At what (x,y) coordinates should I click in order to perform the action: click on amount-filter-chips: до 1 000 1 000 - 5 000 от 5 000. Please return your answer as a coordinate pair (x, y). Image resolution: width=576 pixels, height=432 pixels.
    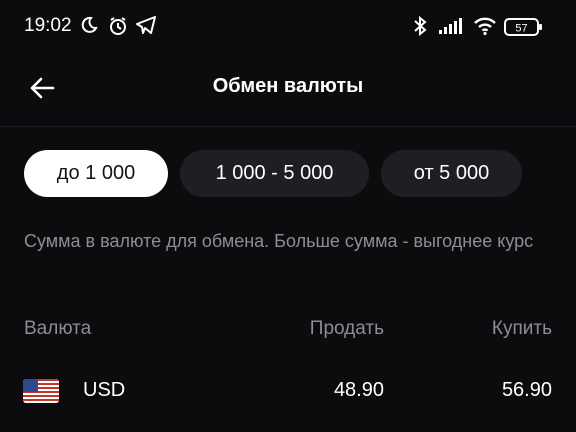
    Looking at the image, I should click on (288, 174).